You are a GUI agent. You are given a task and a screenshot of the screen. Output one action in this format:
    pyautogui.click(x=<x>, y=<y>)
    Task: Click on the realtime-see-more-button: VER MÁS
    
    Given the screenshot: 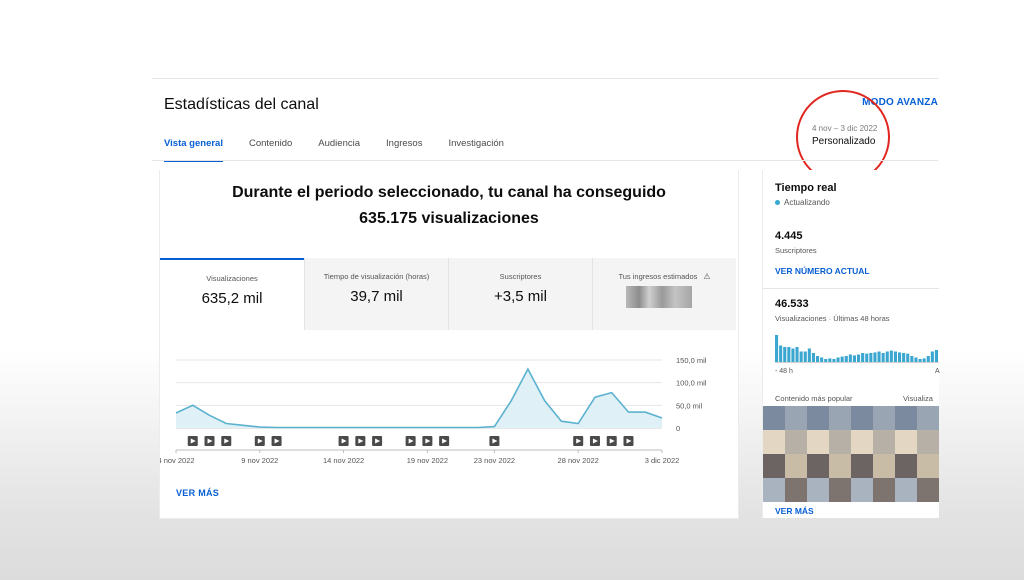 What is the action you would take?
    pyautogui.click(x=794, y=511)
    